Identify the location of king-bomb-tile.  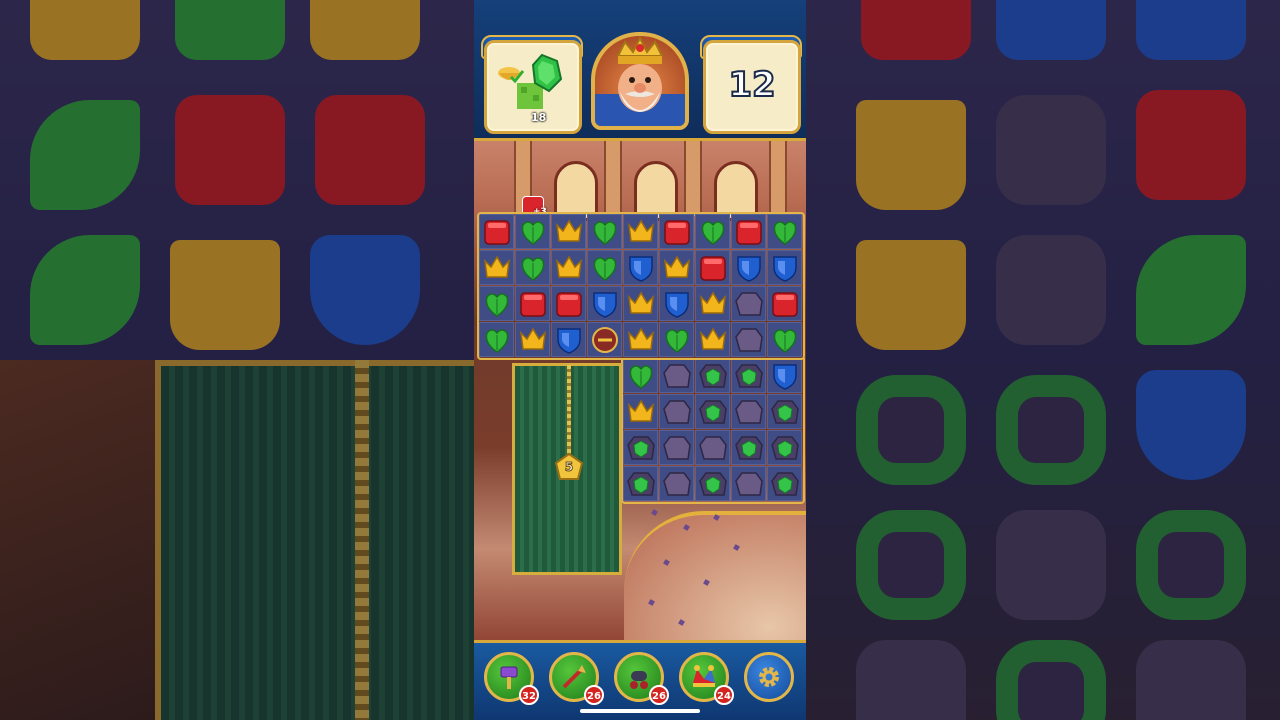
(605, 340).